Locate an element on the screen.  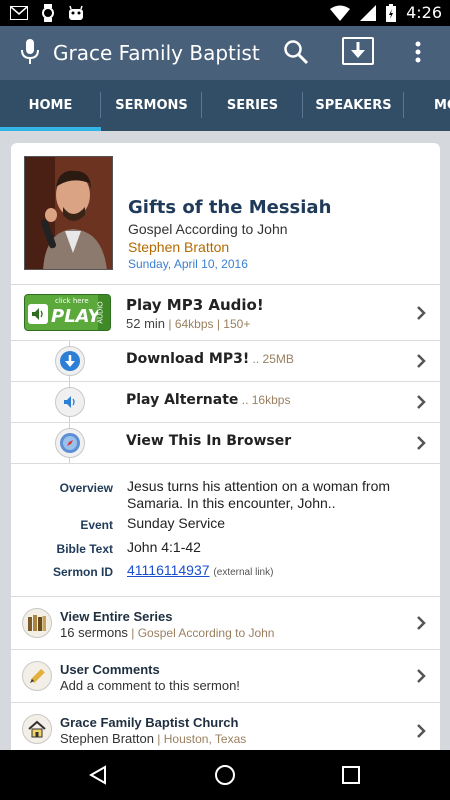
alternate-label: Play Alternate is located at coordinates (182, 400).